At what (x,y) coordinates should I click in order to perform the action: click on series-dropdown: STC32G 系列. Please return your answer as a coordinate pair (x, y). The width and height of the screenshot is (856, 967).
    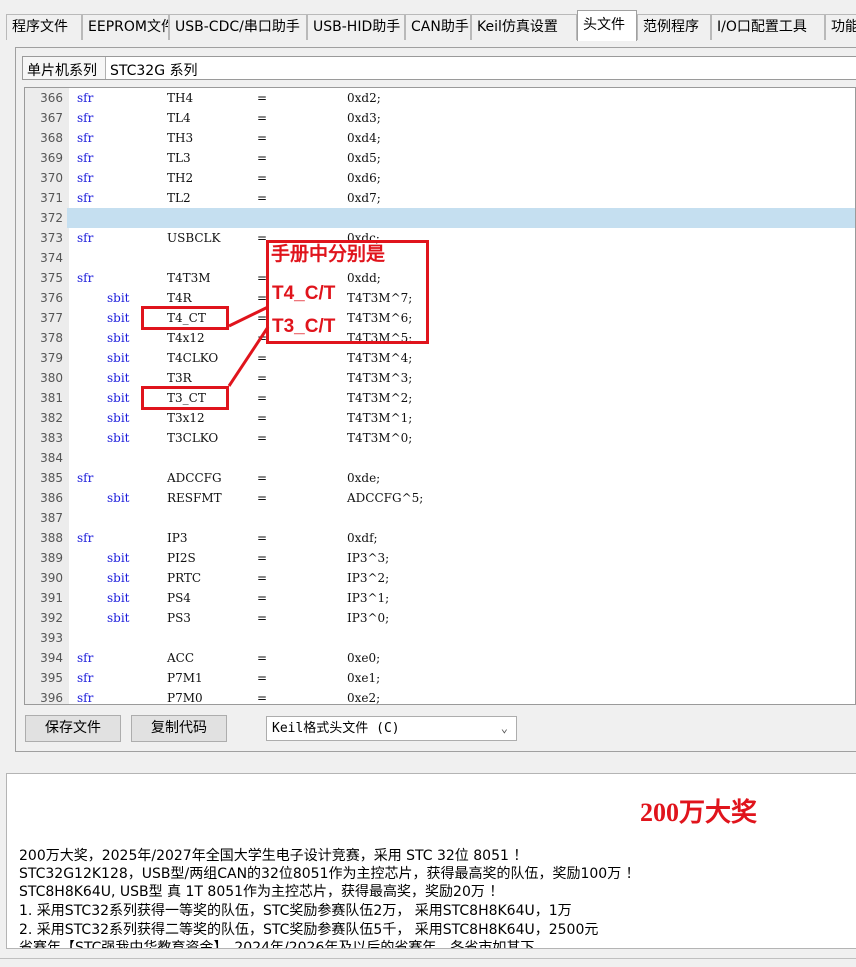
    Looking at the image, I should click on (480, 68).